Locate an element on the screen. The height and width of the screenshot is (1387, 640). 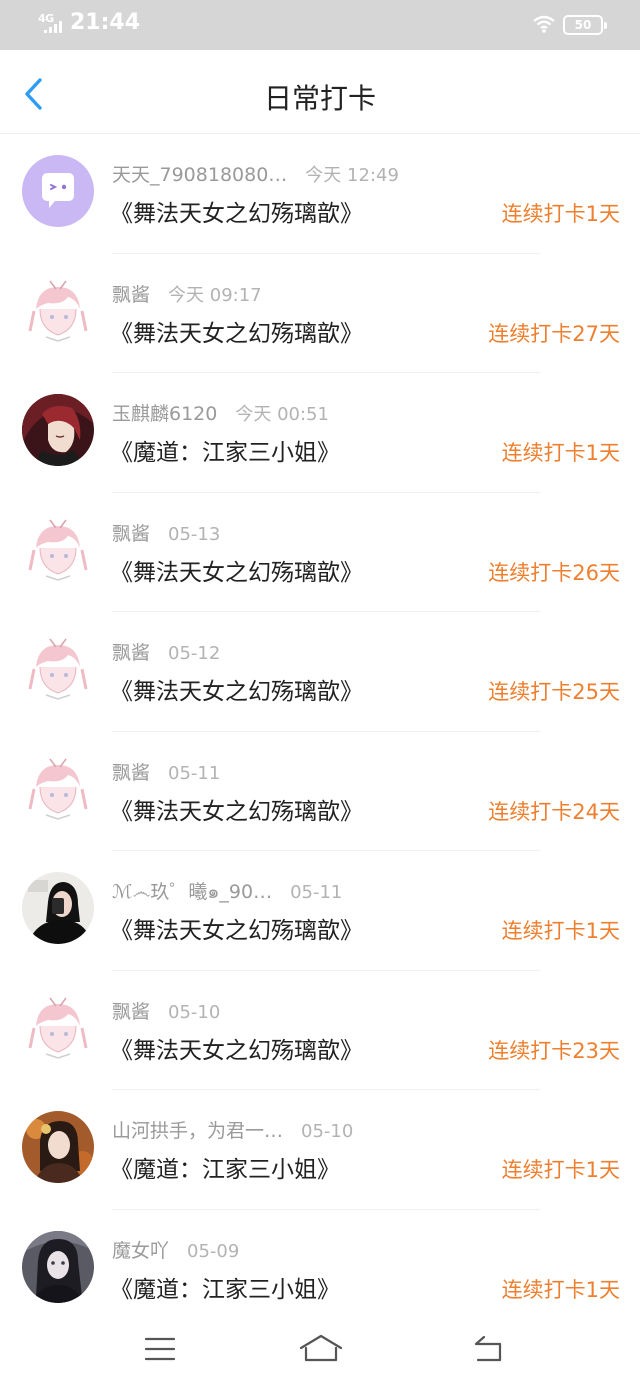
list-item: 魔女吖 05-09 《魔道：江家三小姐》 连续打卡1天 is located at coordinates (320, 1270).